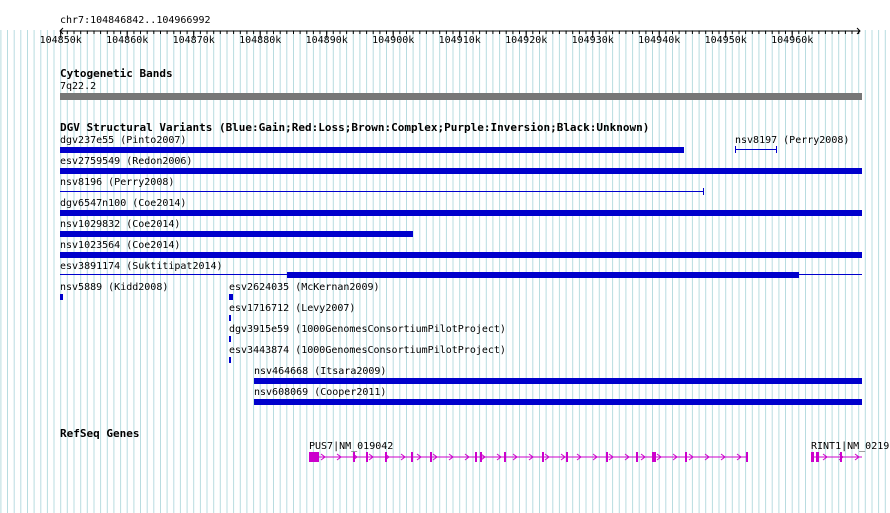 Image resolution: width=890 pixels, height=513 pixels. I want to click on variant-label: nsv1029832 (Coe2014), so click(120, 224).